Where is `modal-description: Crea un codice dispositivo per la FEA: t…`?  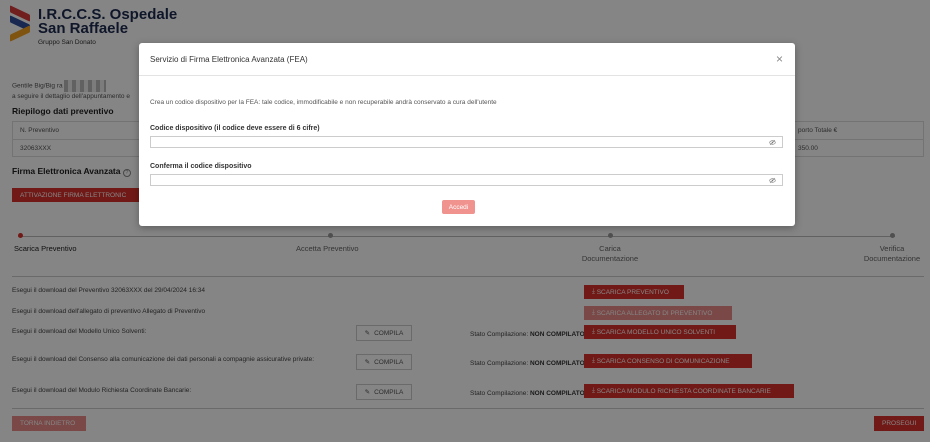 modal-description: Crea un codice dispositivo per la FEA: t… is located at coordinates (323, 102).